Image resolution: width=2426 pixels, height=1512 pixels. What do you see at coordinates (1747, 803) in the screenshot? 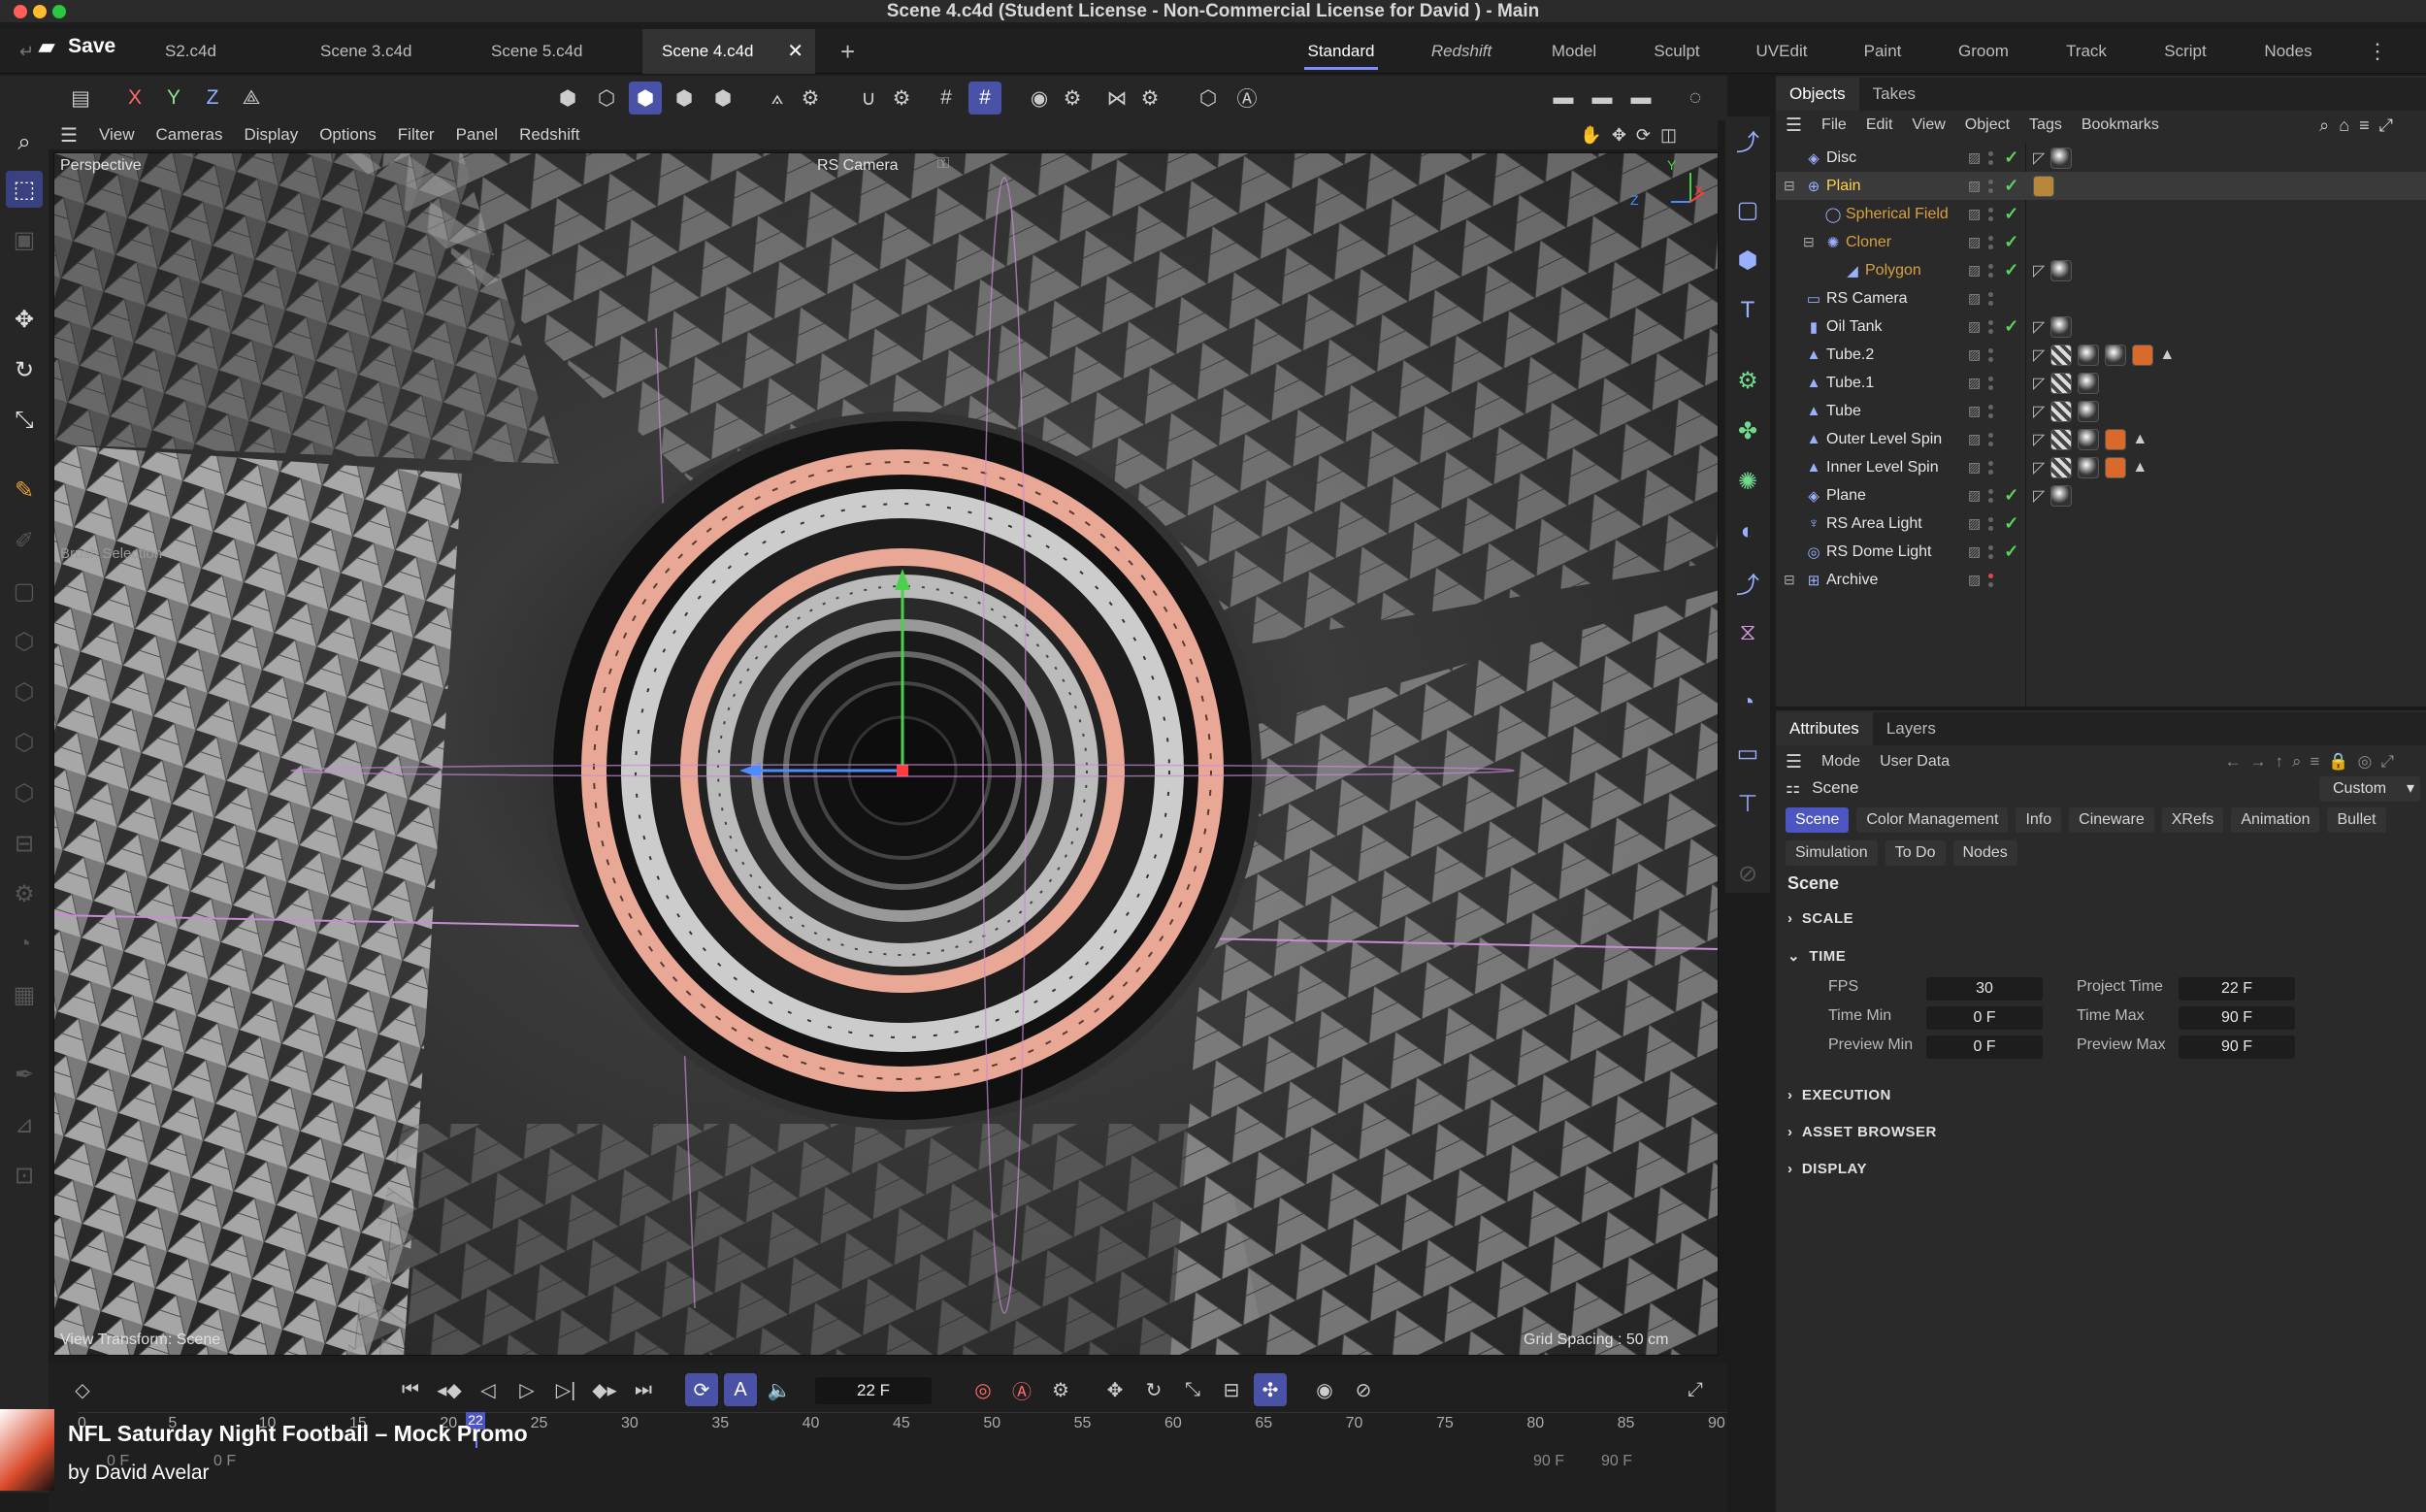
I see `floor-icon: ⊤` at bounding box center [1747, 803].